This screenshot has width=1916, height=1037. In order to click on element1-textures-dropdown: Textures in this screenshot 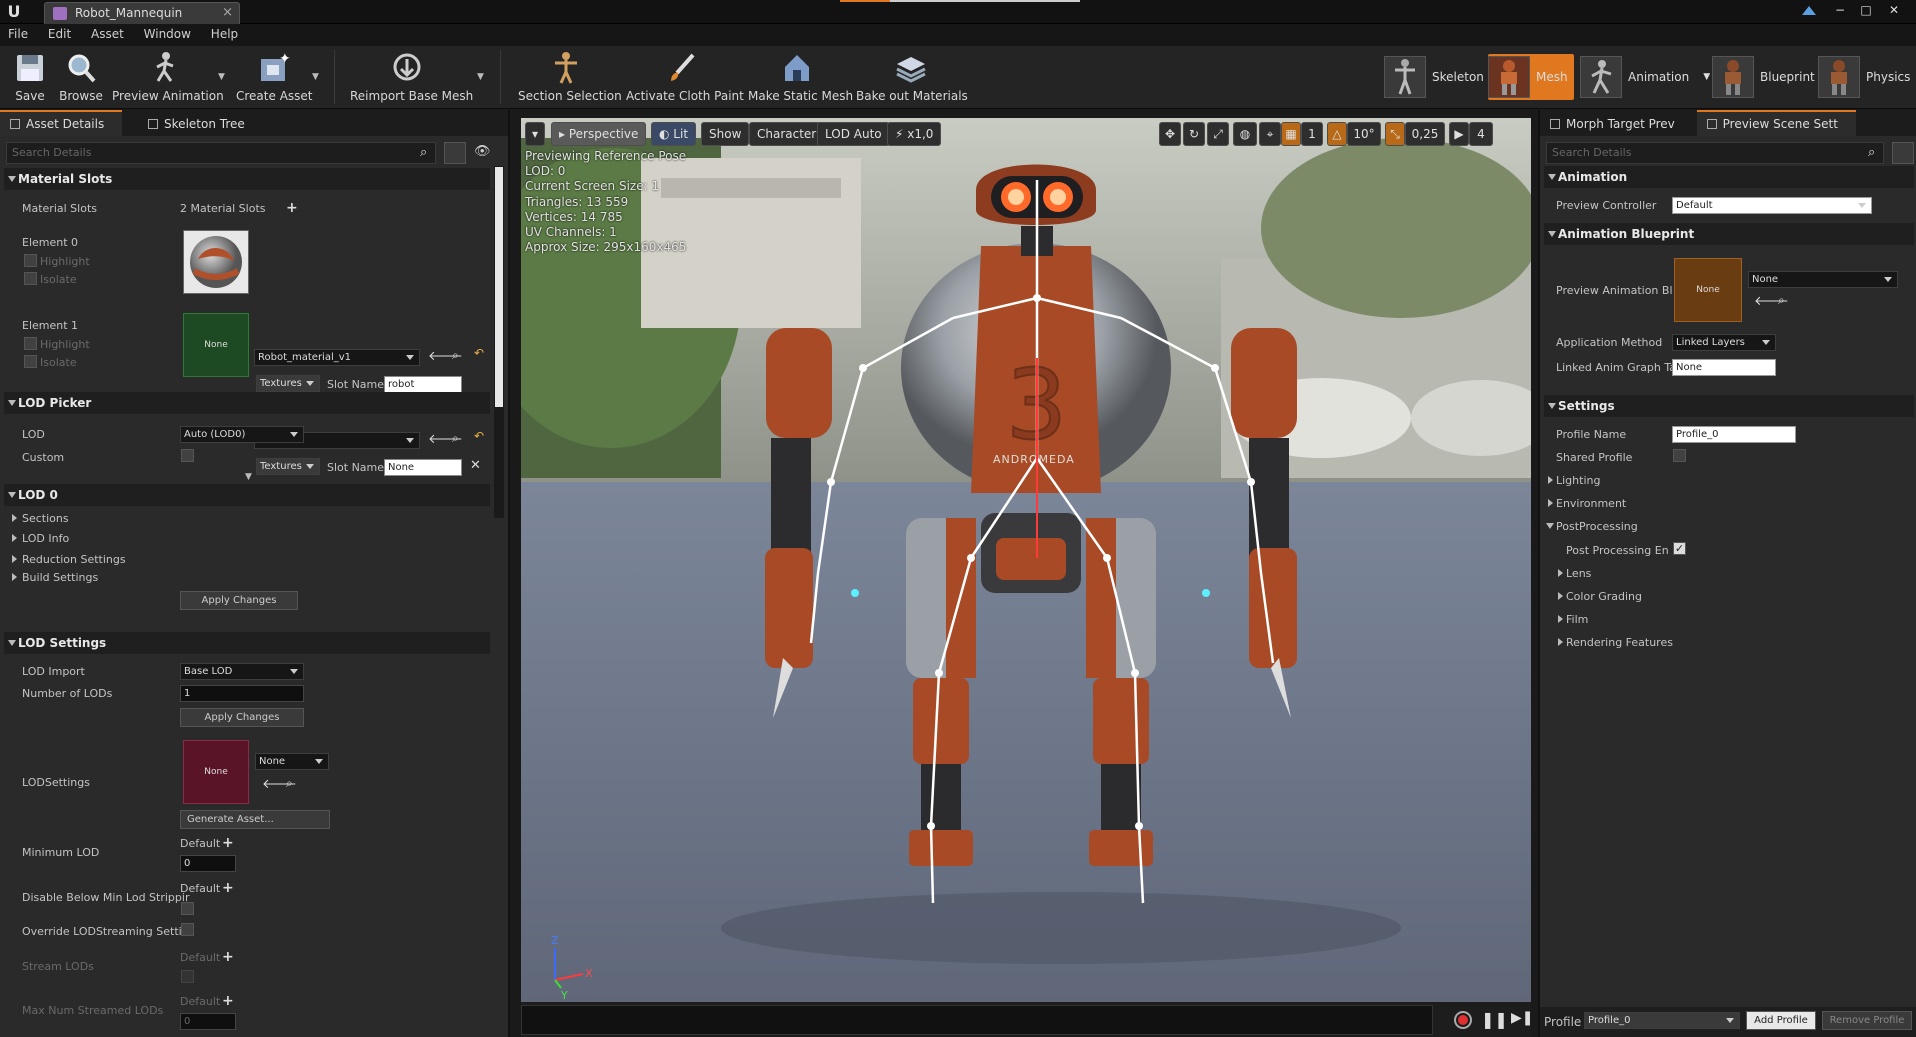, I will do `click(288, 466)`.